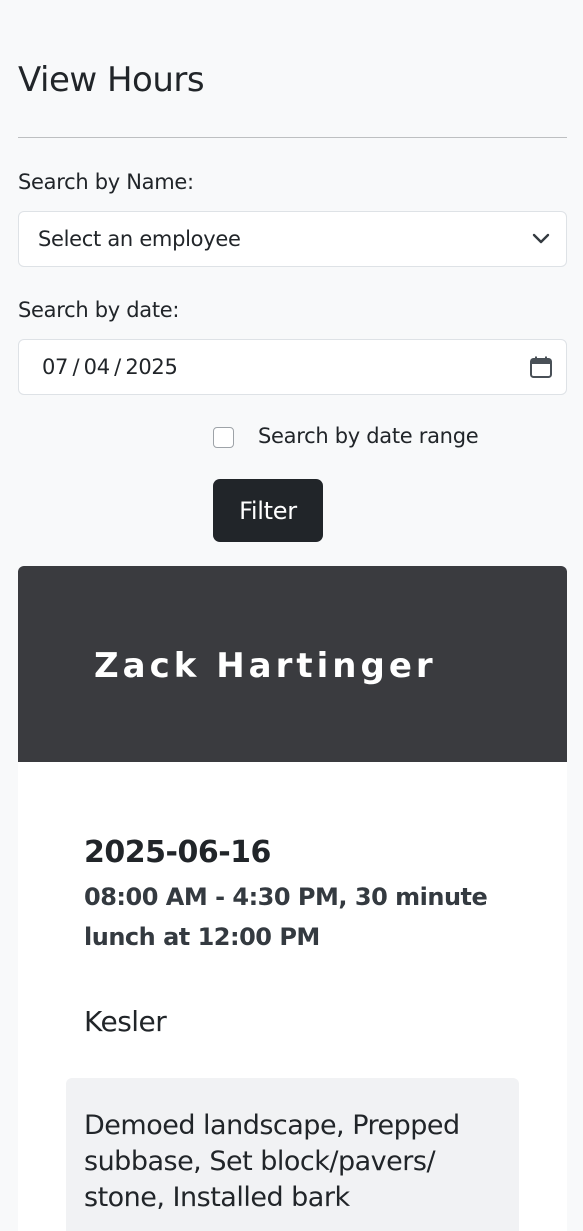  Describe the element at coordinates (292, 367) in the screenshot. I see `date-input: 07 / 04 / 2025` at that location.